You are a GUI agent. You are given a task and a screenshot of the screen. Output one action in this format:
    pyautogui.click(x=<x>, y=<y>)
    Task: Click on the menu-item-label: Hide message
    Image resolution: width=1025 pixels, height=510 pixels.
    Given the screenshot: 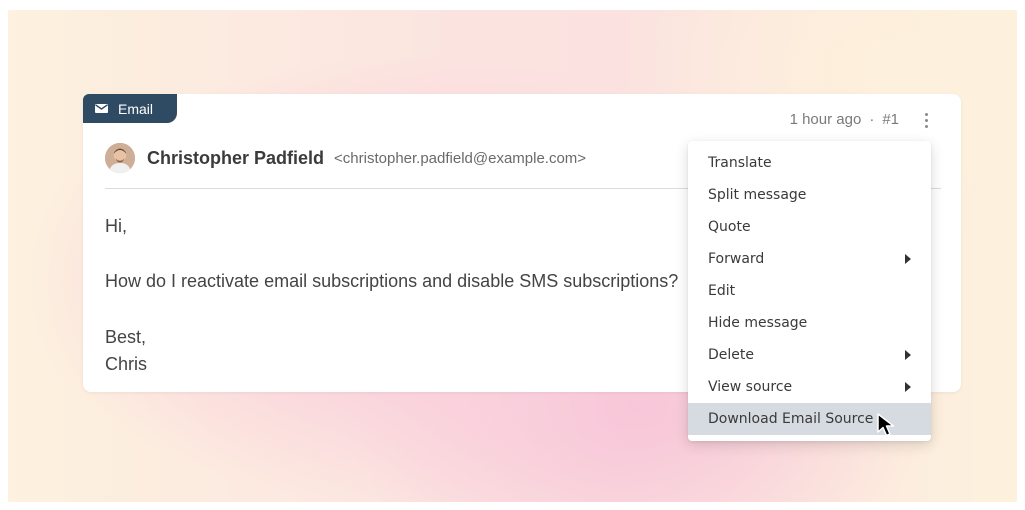 What is the action you would take?
    pyautogui.click(x=758, y=323)
    